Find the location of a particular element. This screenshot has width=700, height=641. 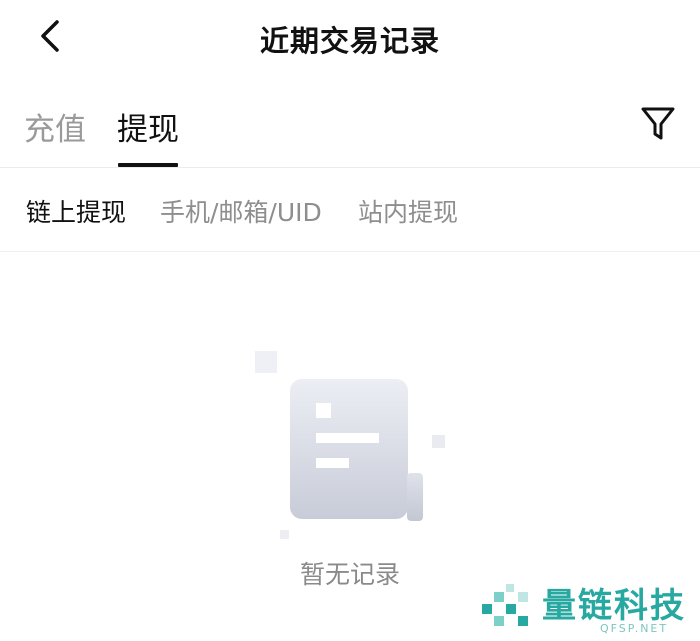

filter-button is located at coordinates (658, 124).